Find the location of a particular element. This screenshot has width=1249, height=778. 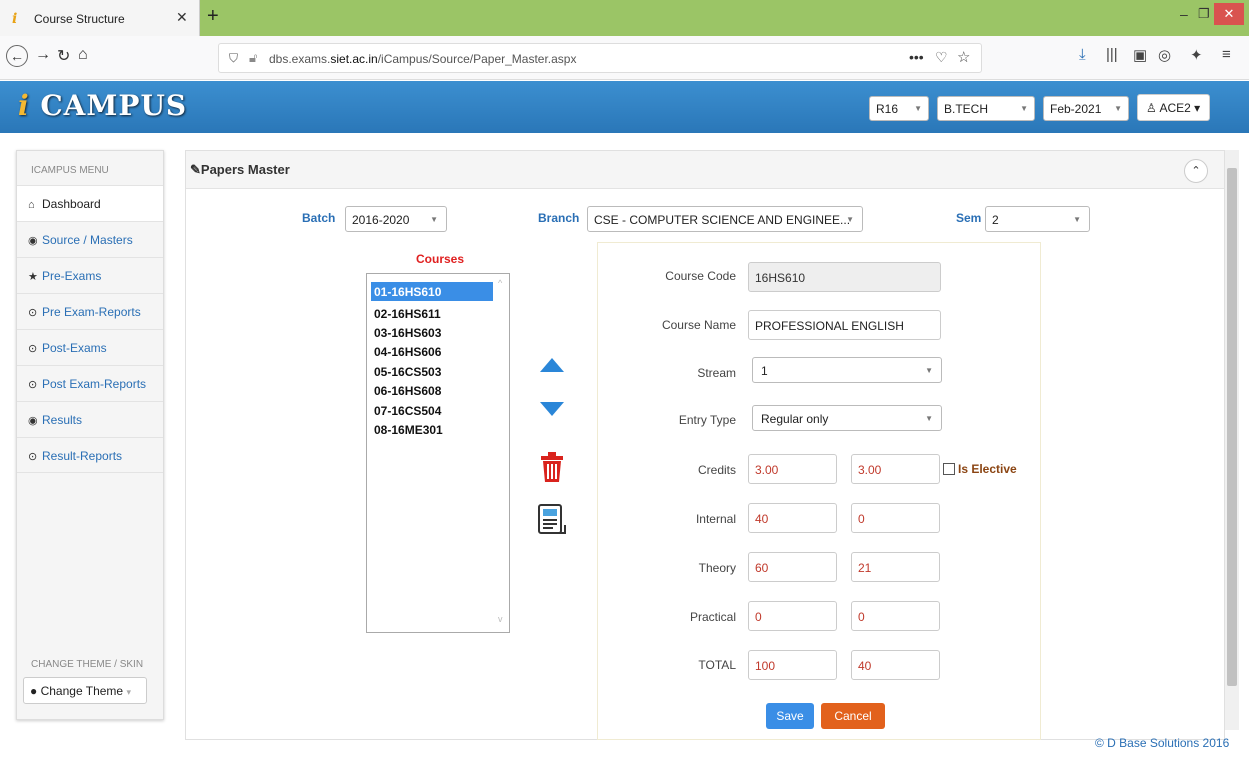

list-scroll-down-icon: v is located at coordinates (500, 619).